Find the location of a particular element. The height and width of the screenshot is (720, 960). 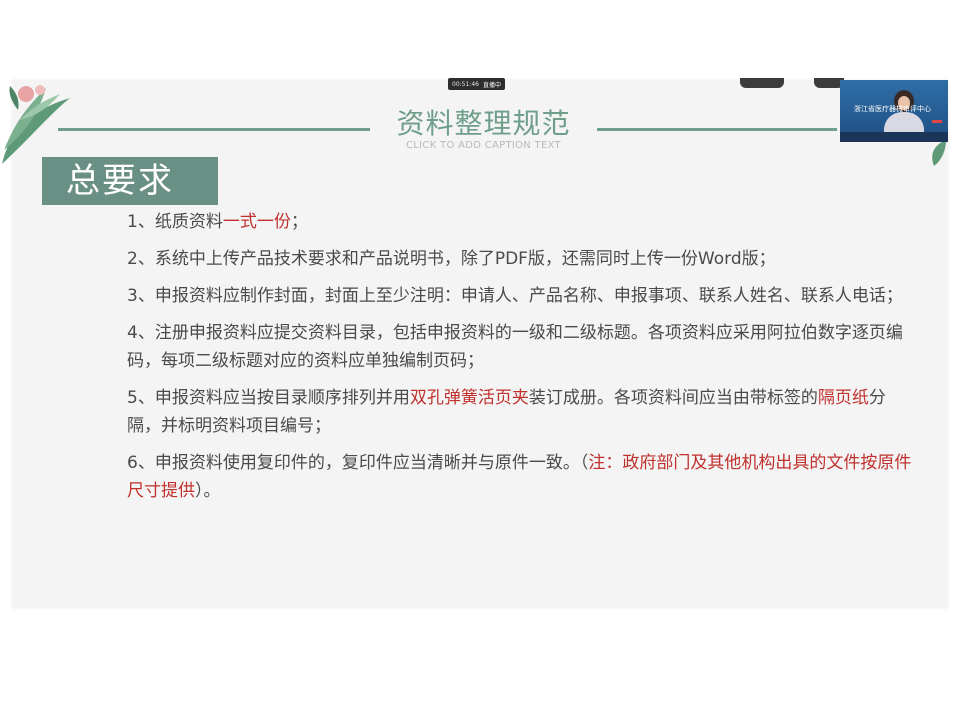

caption-placeholder: CLICK TO ADD CAPTION TEXT is located at coordinates (483, 145).